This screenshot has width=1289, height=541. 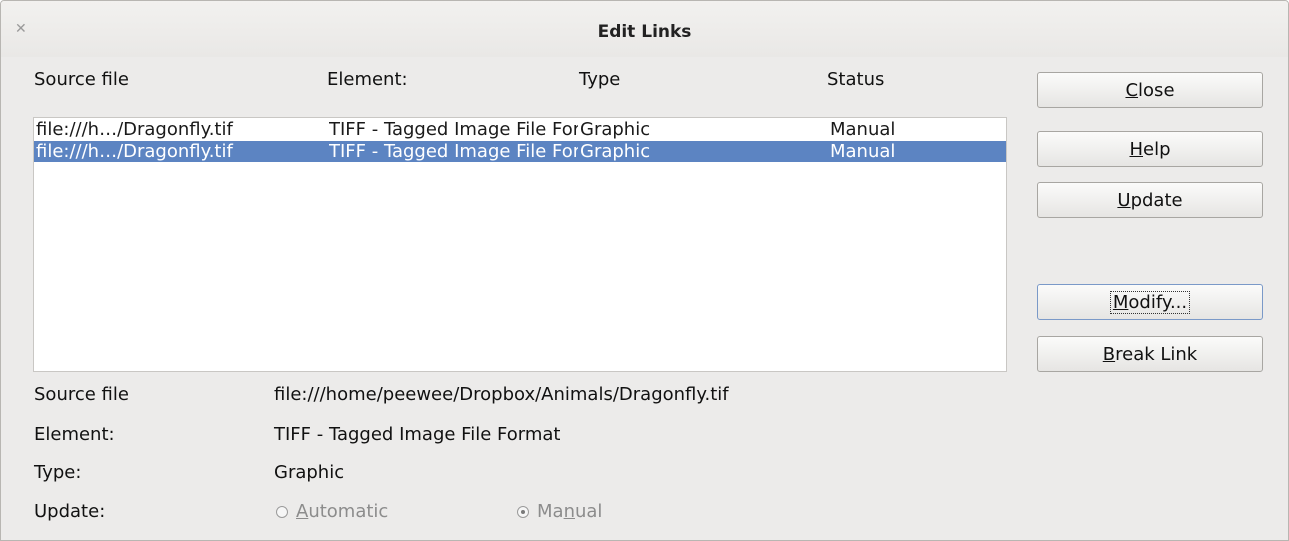 I want to click on update-button-label: pdate, so click(x=1156, y=200).